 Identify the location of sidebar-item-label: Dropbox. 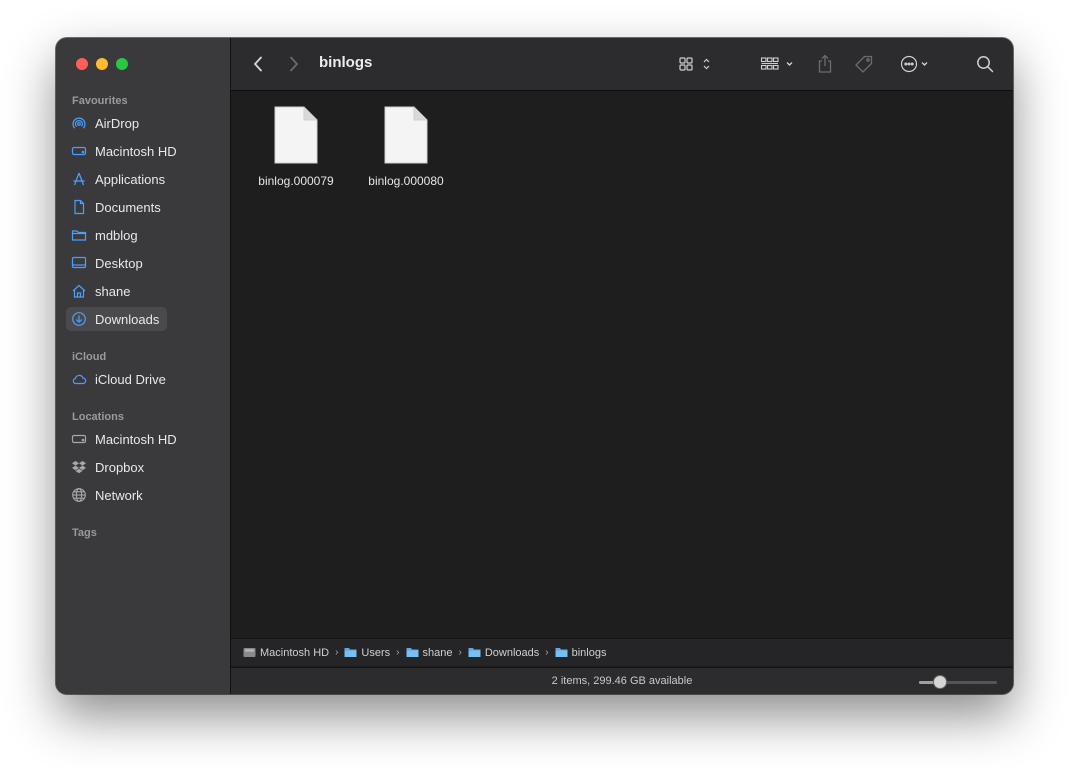
(120, 467).